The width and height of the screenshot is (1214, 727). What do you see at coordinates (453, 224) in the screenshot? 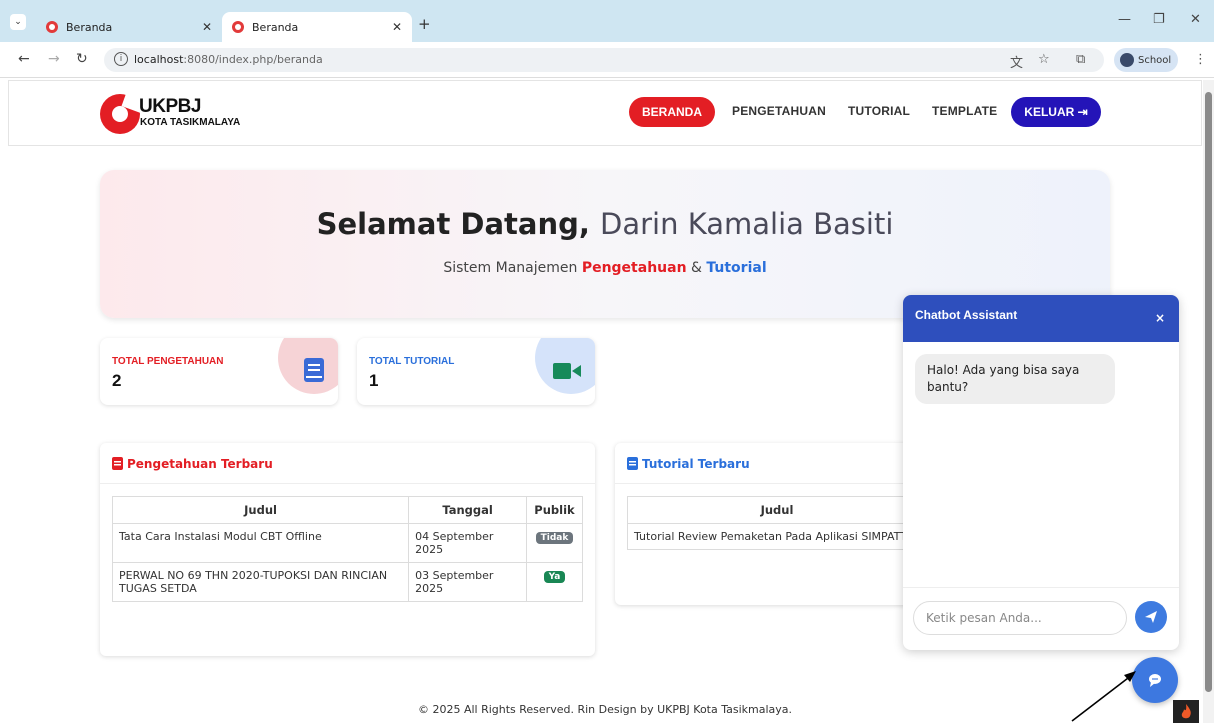
I see `greeting-text: Selamat Datang,` at bounding box center [453, 224].